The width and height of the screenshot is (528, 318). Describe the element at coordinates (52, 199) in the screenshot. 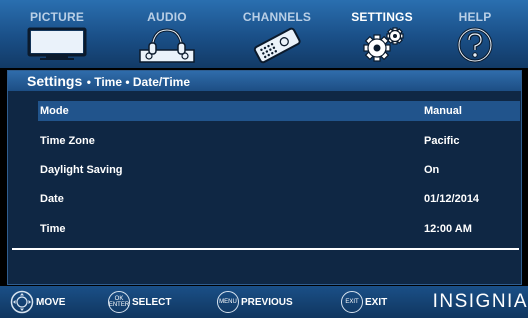

I see `row-label: Date` at that location.